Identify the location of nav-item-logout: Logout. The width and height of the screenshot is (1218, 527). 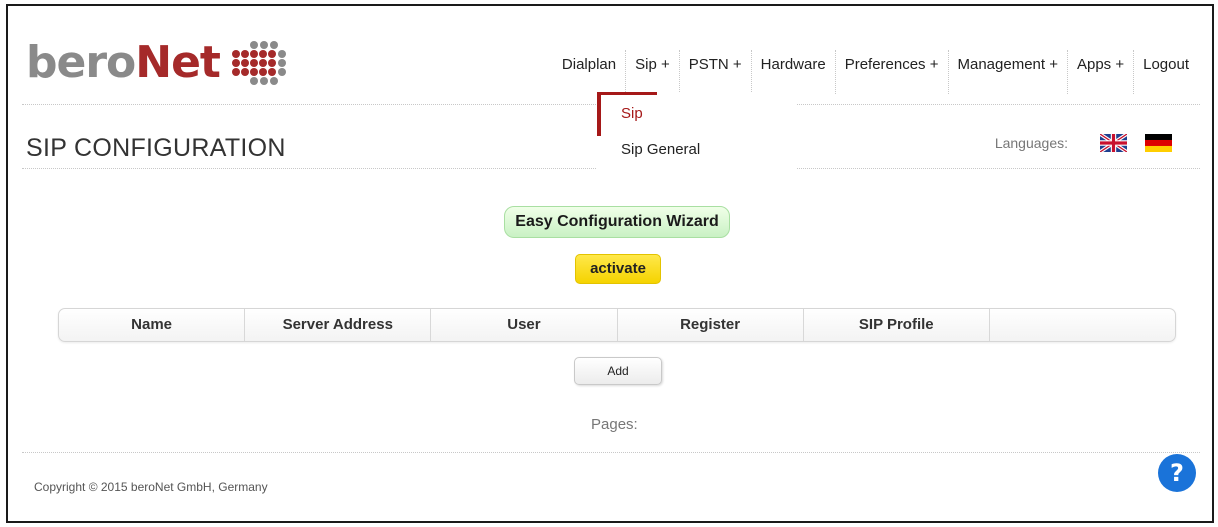
(1165, 72).